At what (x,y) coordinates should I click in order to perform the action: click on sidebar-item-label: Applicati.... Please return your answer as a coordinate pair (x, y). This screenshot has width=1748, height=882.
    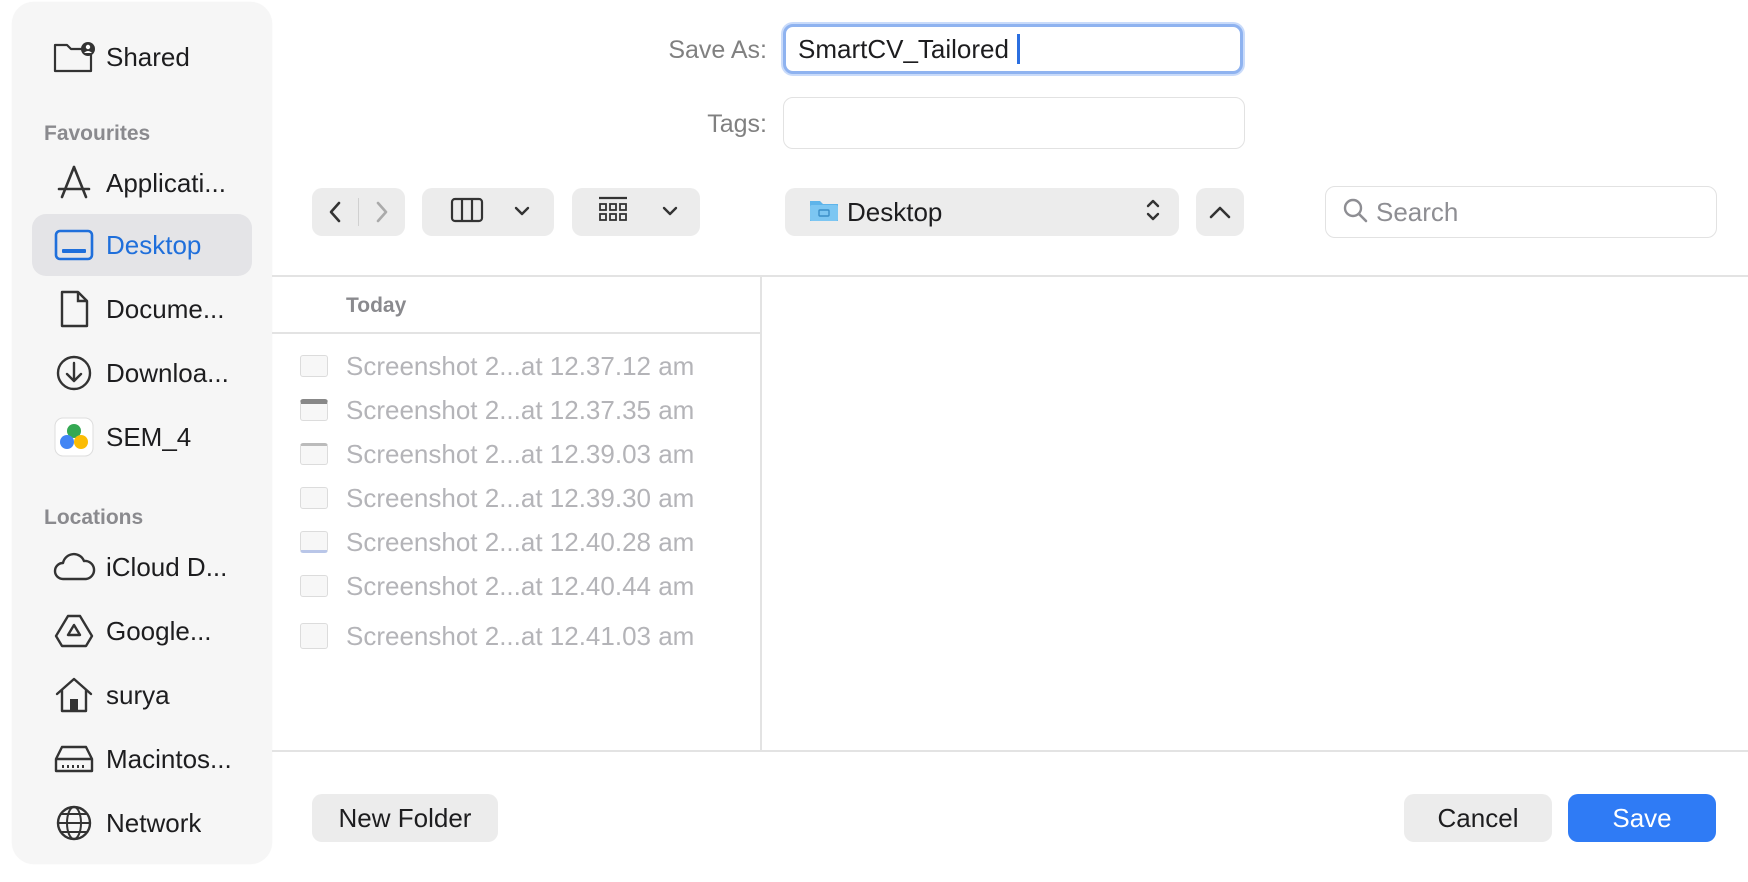
    Looking at the image, I should click on (166, 182).